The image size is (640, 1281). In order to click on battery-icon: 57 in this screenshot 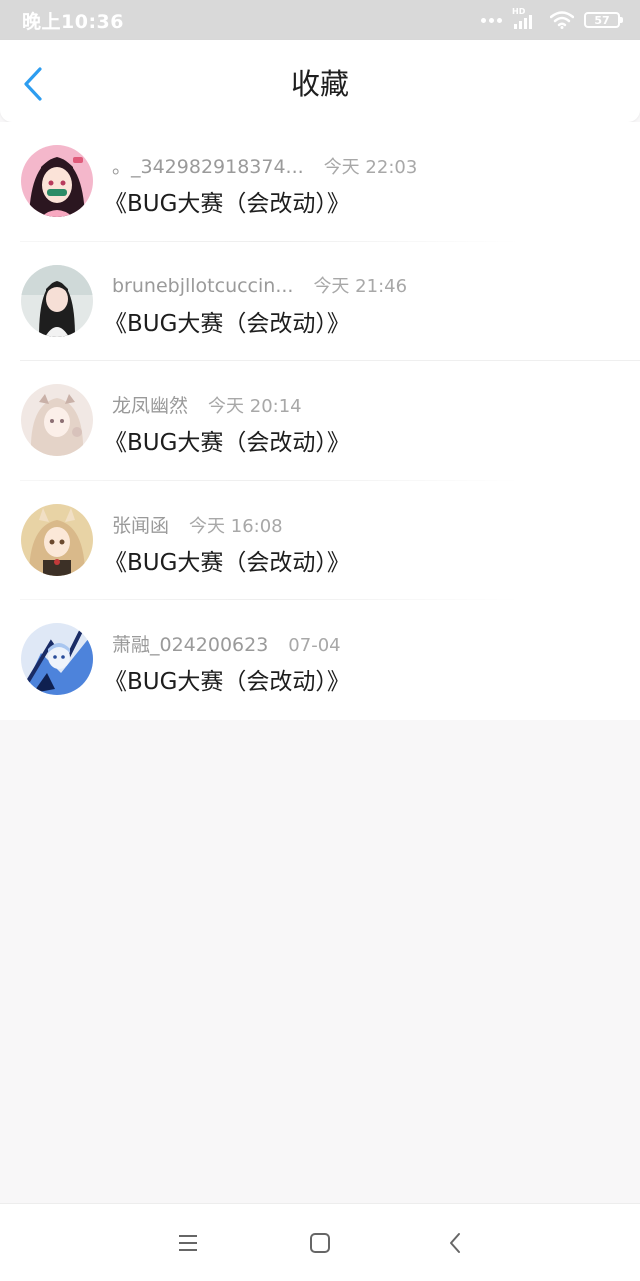, I will do `click(603, 20)`.